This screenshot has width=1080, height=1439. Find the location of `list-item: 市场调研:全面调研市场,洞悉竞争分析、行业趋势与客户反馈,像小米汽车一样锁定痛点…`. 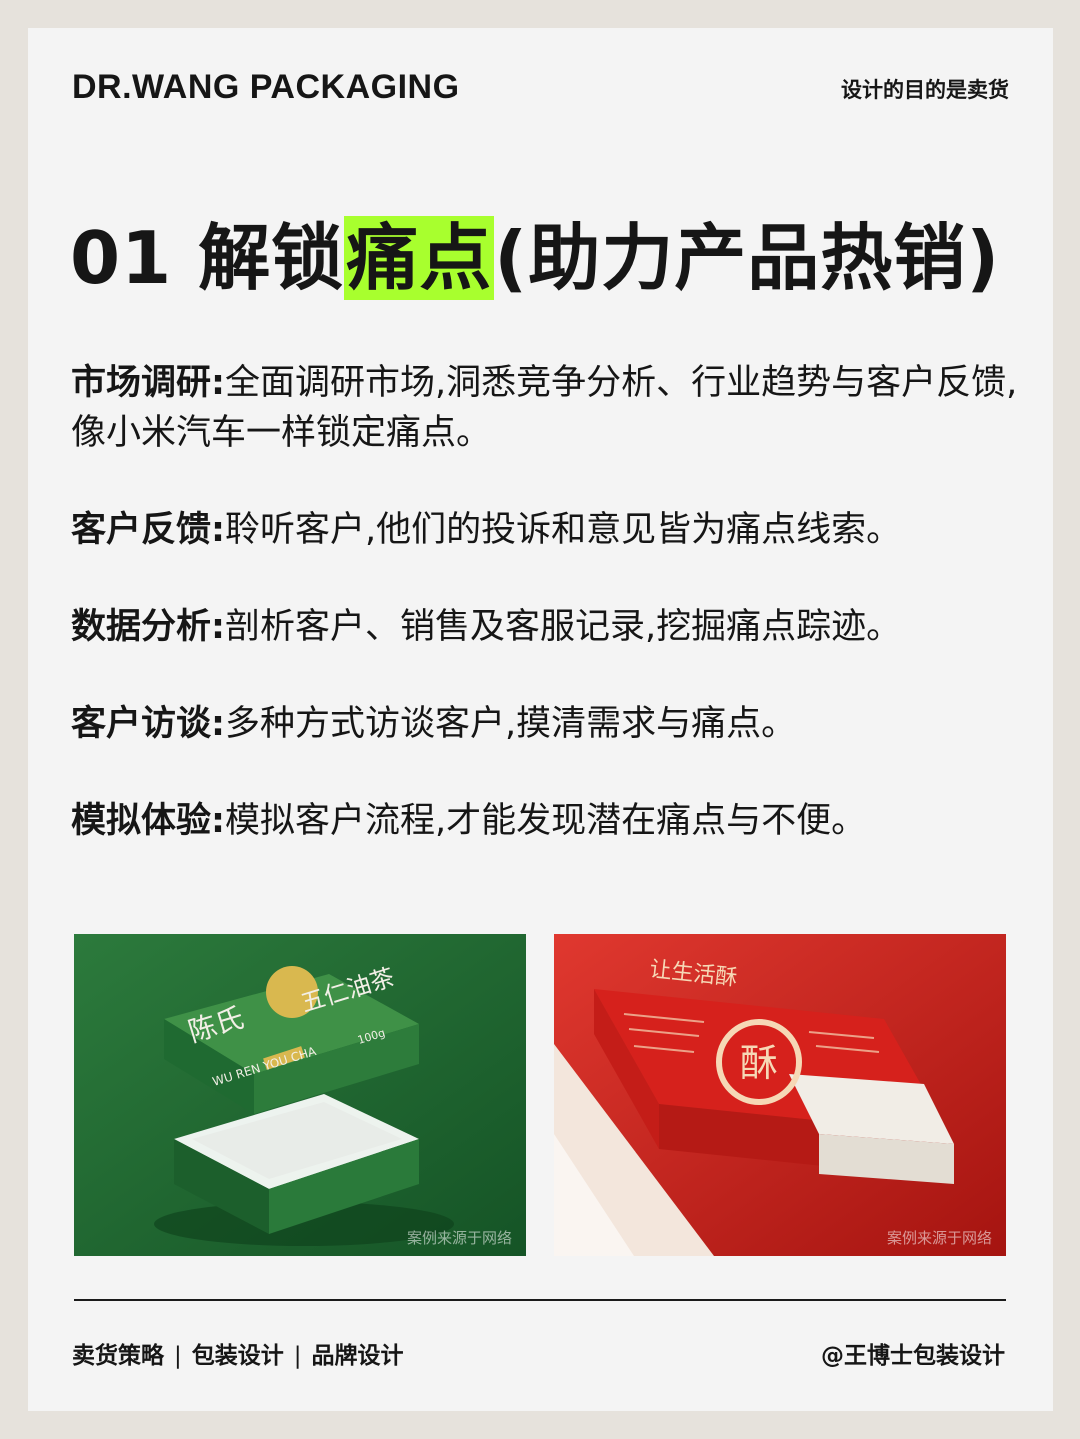

list-item: 市场调研:全面调研市场,洞悉竞争分析、行业趋势与客户反馈,像小米汽车一样锁定痛点… is located at coordinates (546, 408).